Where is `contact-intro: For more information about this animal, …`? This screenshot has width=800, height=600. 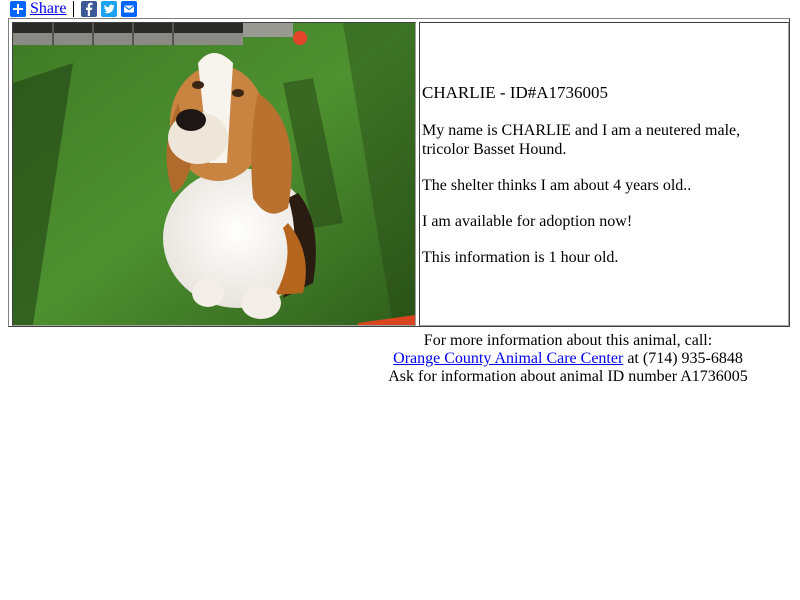 contact-intro: For more information about this animal, … is located at coordinates (568, 340).